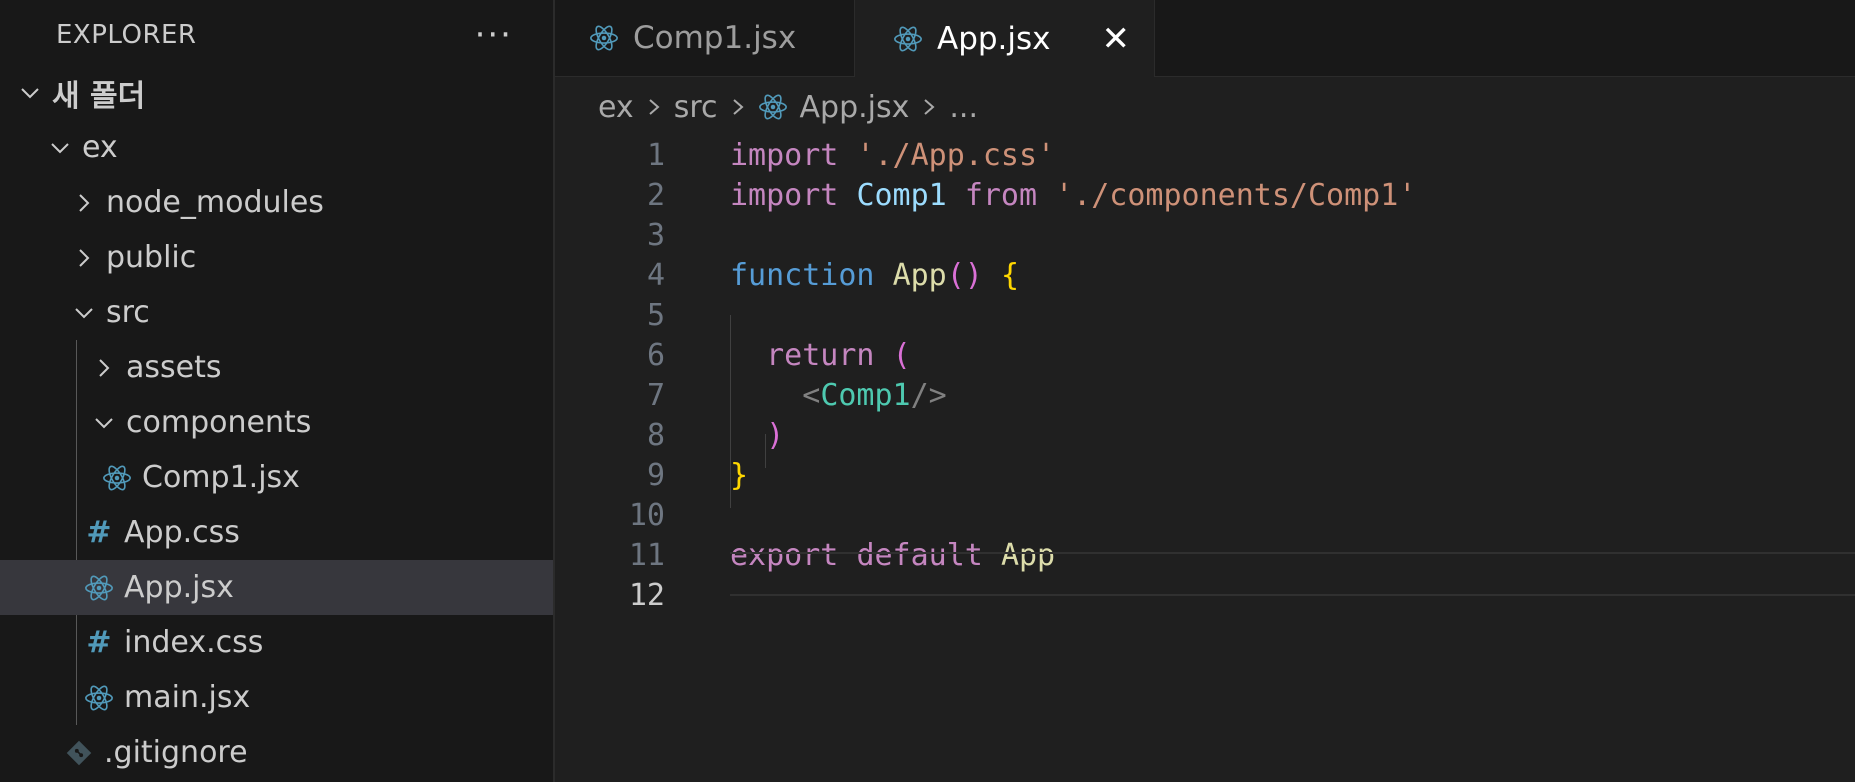 The image size is (1855, 782). What do you see at coordinates (99, 96) in the screenshot?
I see `tree-item-label: 새 폴더` at bounding box center [99, 96].